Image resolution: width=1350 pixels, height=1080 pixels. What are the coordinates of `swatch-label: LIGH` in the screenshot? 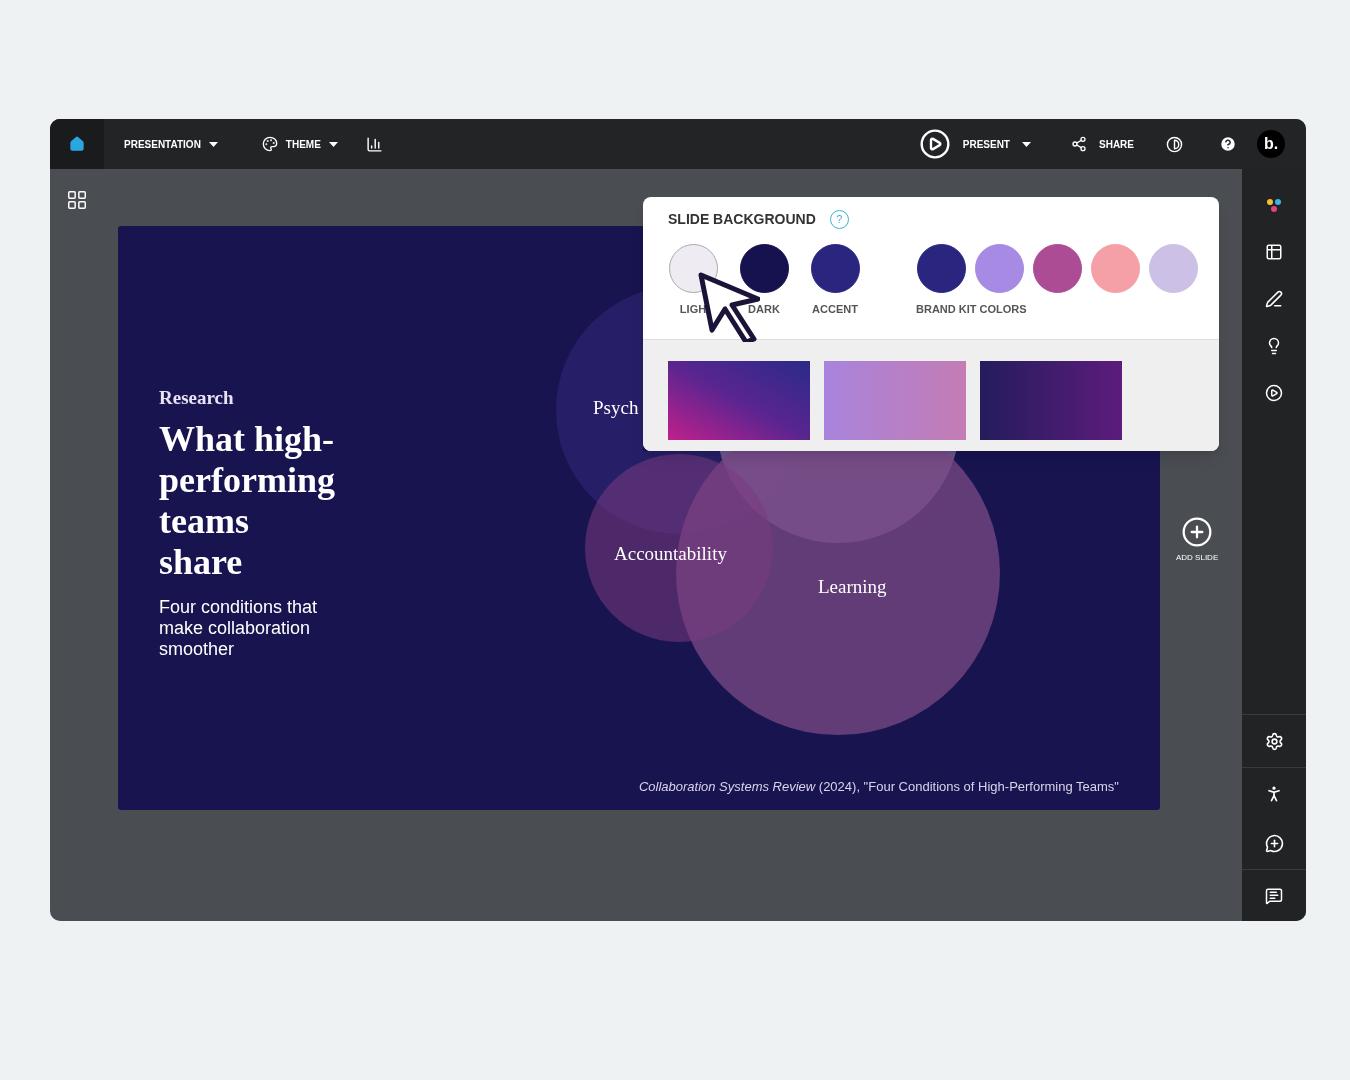 It's located at (693, 309).